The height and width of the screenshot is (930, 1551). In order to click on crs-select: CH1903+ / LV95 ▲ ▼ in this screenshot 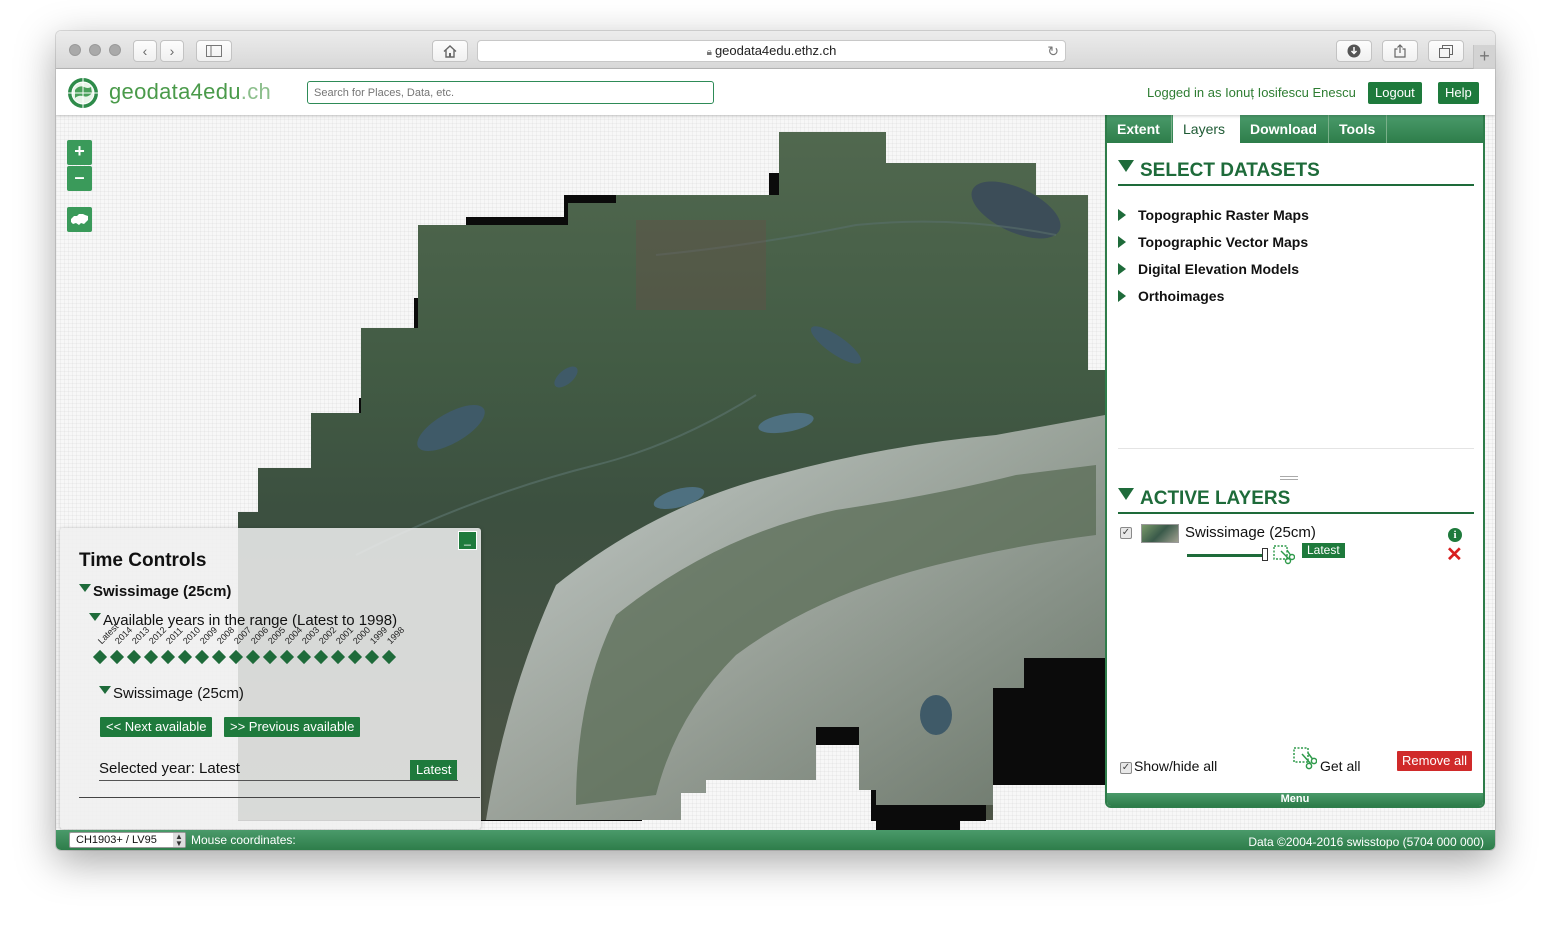, I will do `click(127, 840)`.